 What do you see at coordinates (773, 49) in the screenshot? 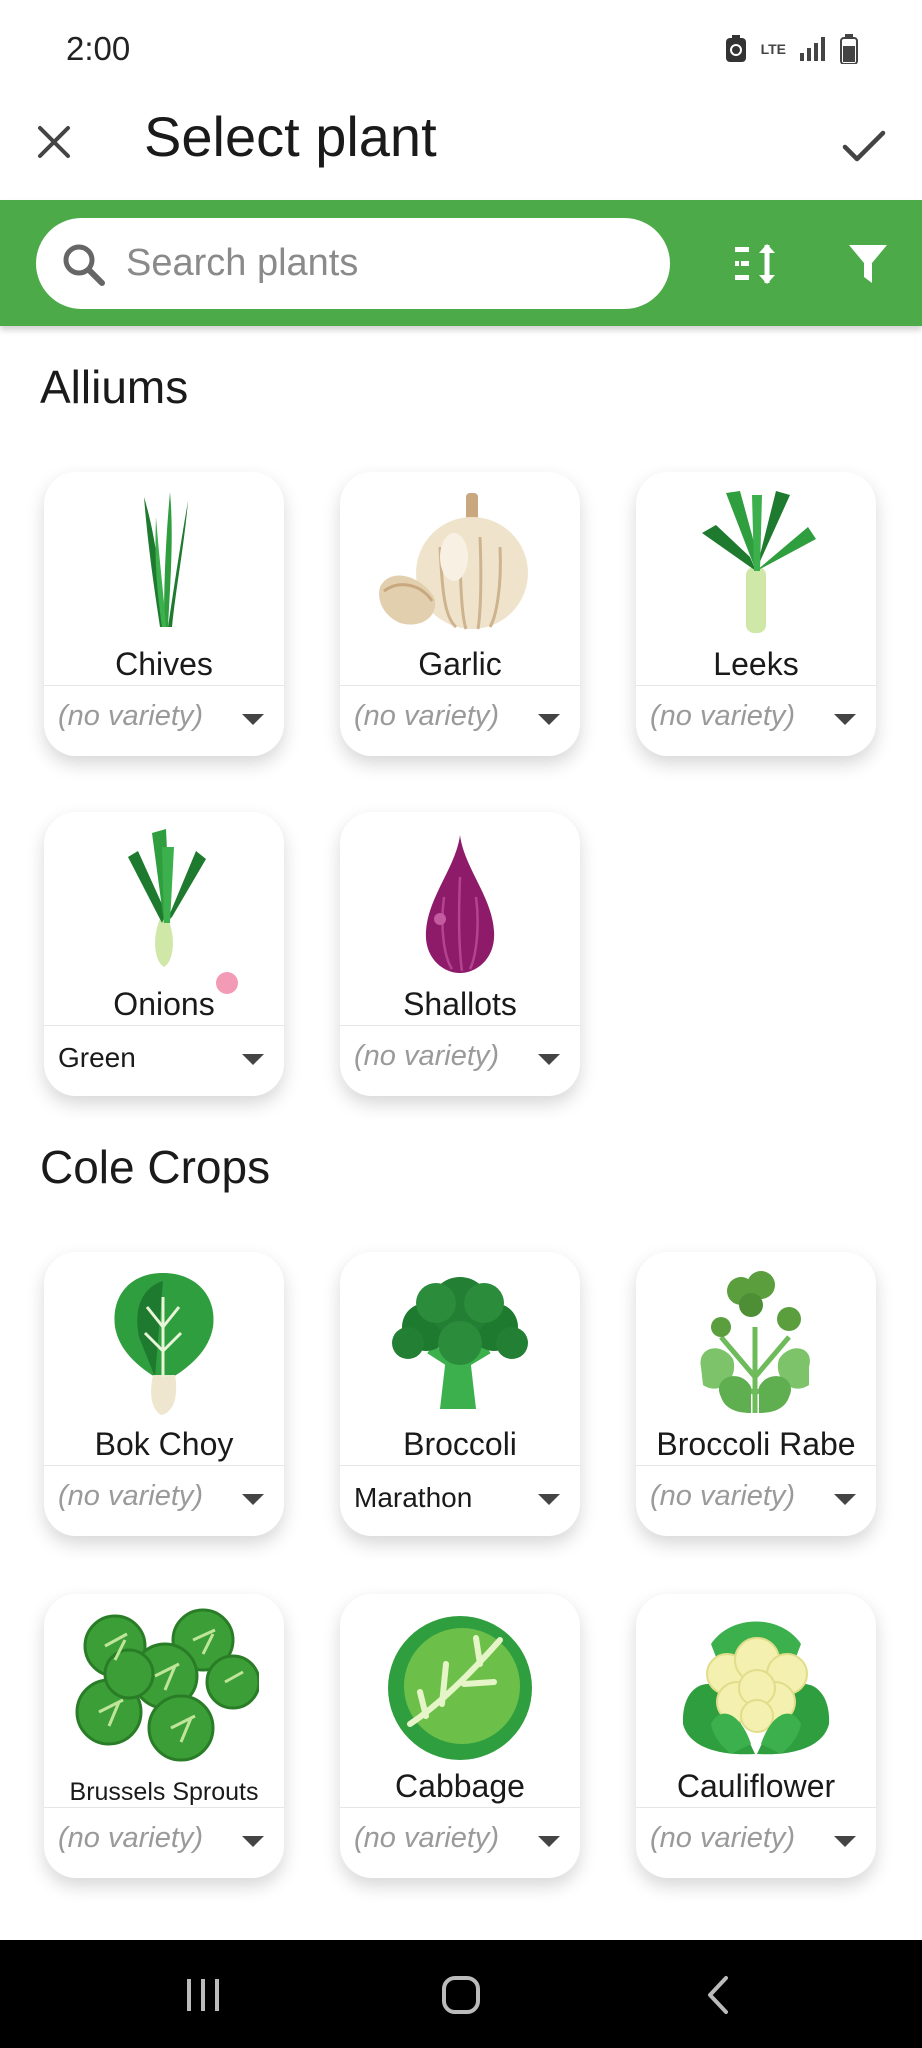
I see `lte-label: LTE` at bounding box center [773, 49].